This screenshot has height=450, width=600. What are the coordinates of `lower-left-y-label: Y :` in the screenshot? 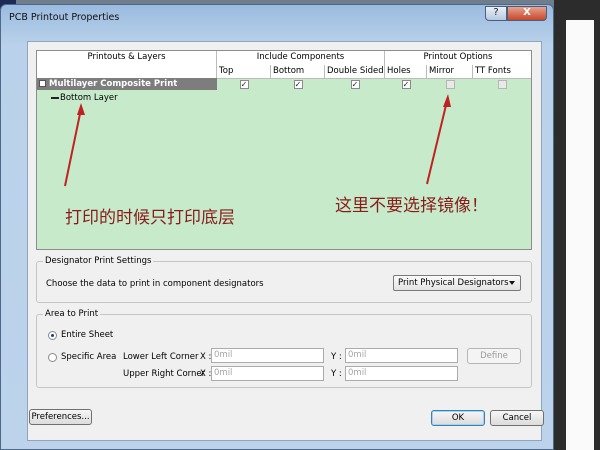 It's located at (336, 357).